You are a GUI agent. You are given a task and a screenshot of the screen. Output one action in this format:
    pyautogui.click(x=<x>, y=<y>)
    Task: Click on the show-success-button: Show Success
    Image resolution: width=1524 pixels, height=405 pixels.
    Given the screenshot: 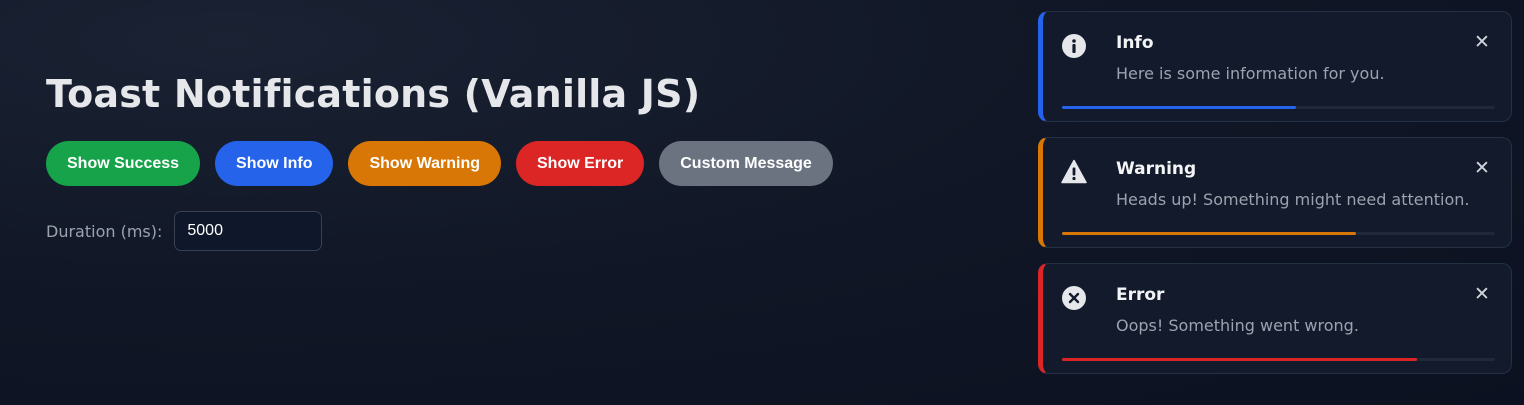 What is the action you would take?
    pyautogui.click(x=123, y=163)
    